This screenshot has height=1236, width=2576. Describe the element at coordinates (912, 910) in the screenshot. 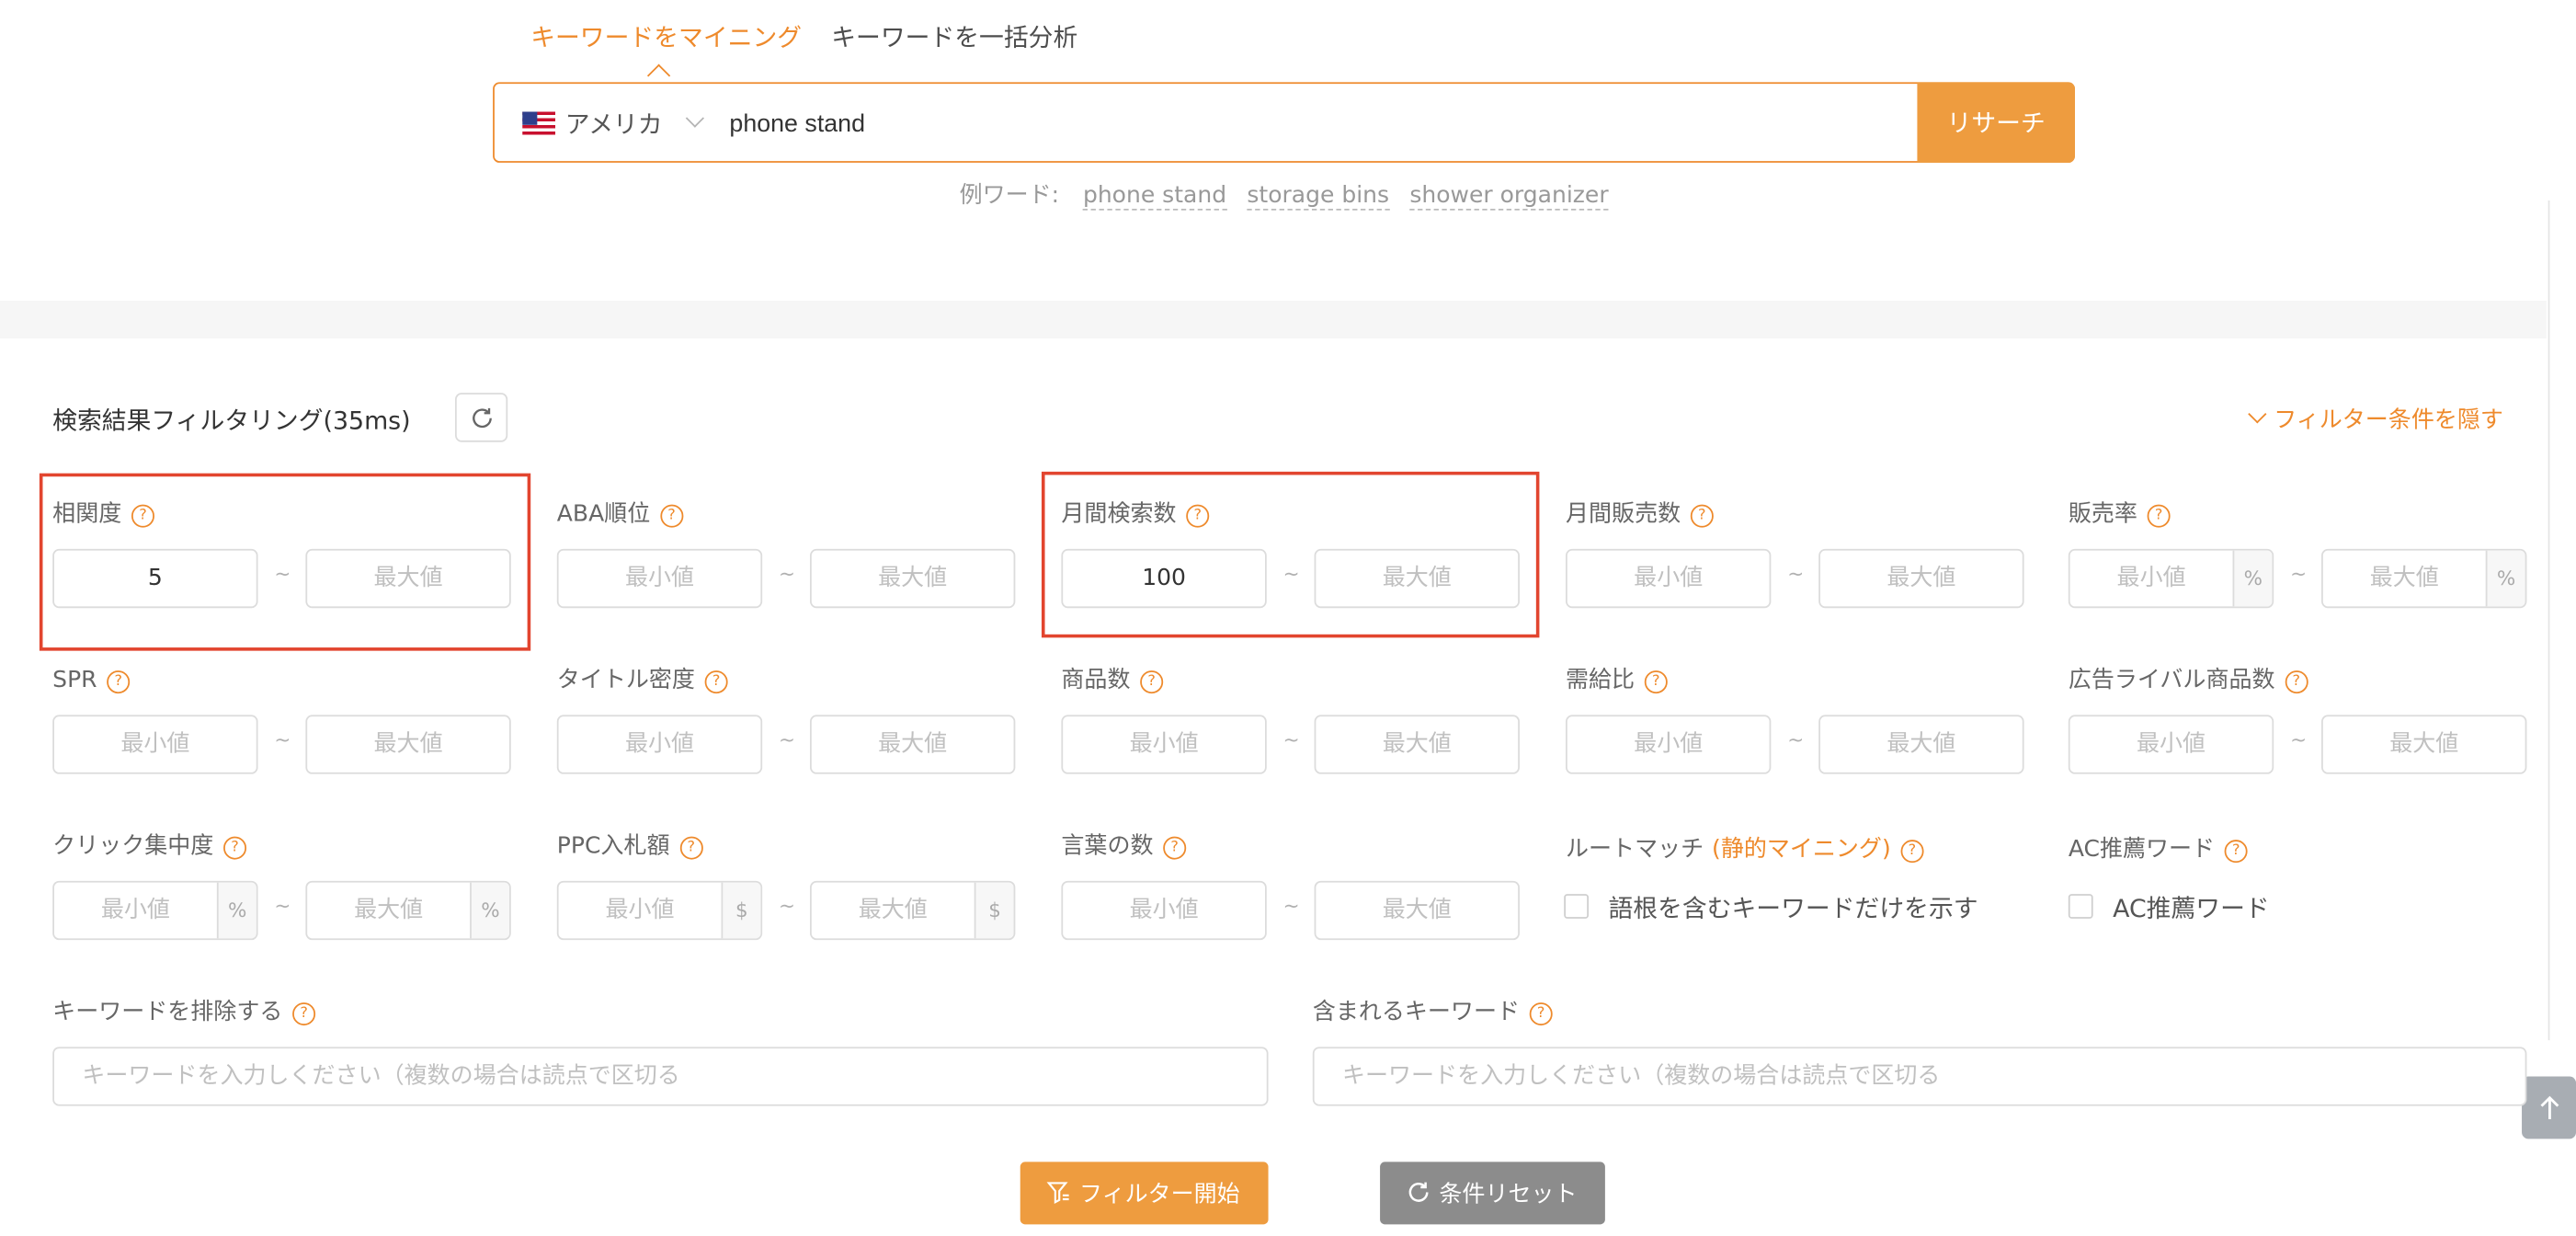

I see `ppc-bid-max-field: $` at that location.